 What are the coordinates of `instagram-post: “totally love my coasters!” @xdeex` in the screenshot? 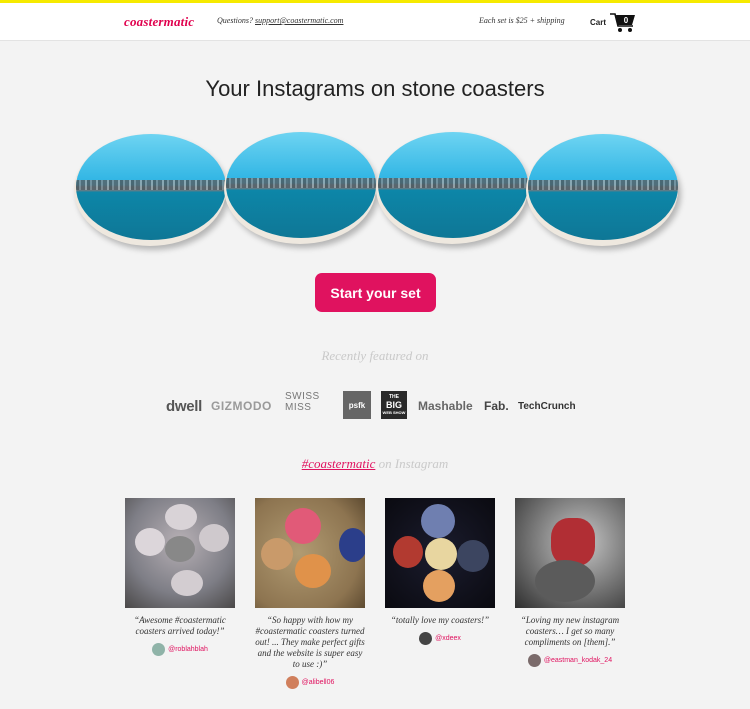 It's located at (440, 571).